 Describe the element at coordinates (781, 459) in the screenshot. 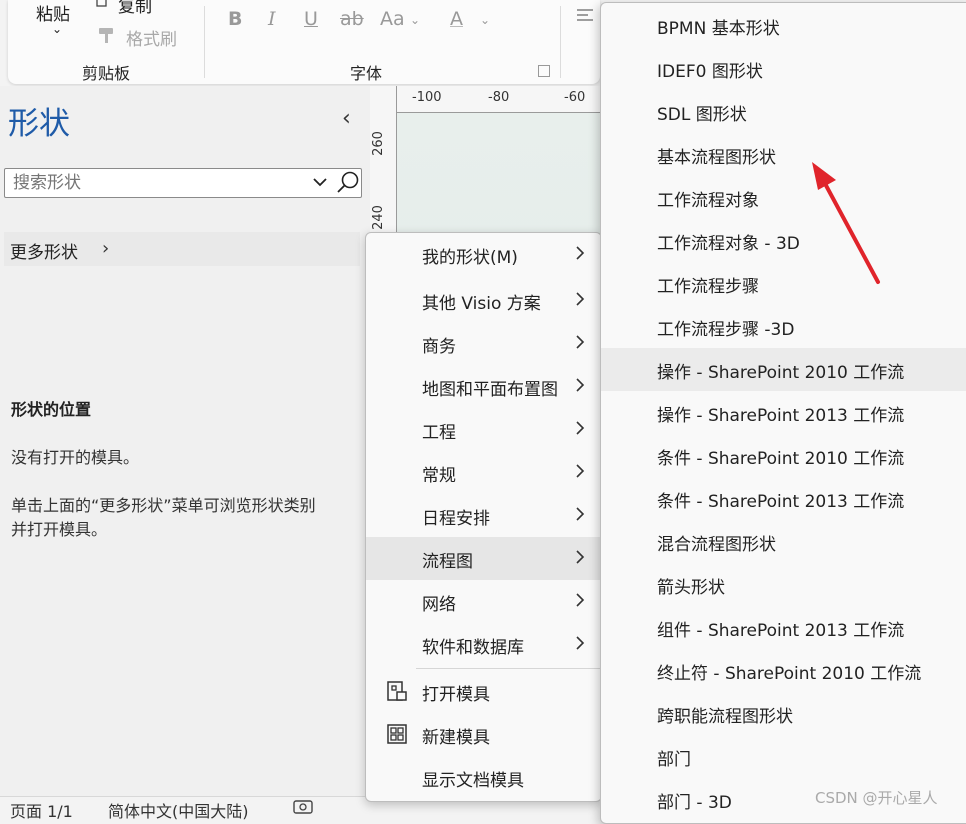

I see `submenu-item-label: 条件 - SharePoint 2010 工作流` at that location.